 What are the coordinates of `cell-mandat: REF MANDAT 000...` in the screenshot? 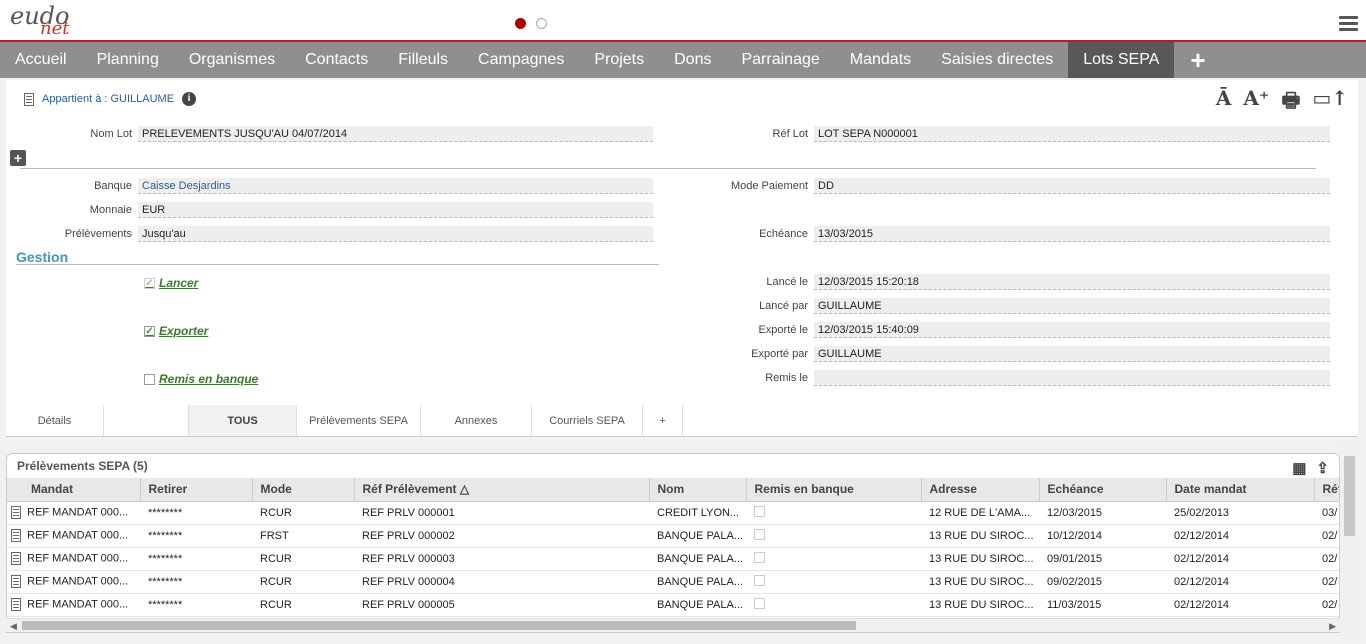 It's located at (78, 581).